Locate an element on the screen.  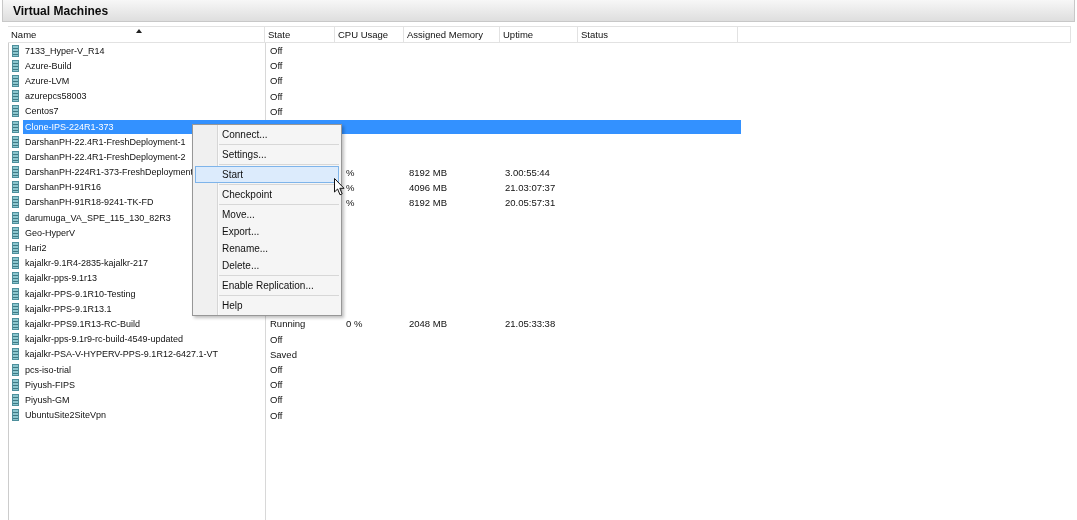
column-header: State is located at coordinates (300, 34).